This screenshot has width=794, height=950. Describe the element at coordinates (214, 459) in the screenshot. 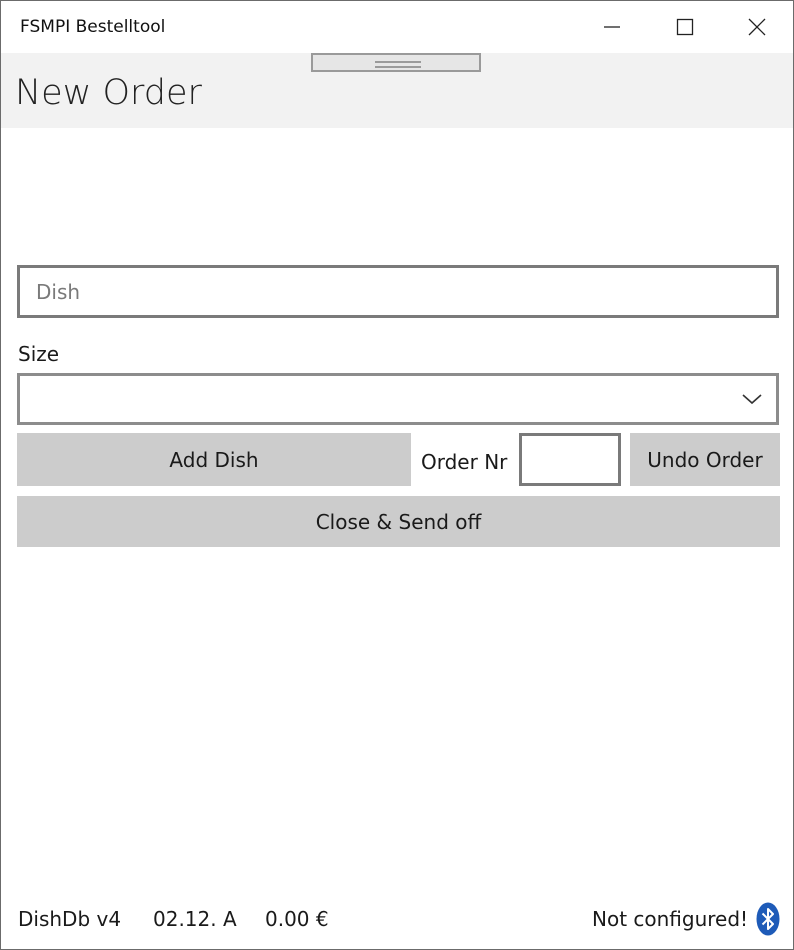

I see `add-dish-button: Add Dish` at that location.